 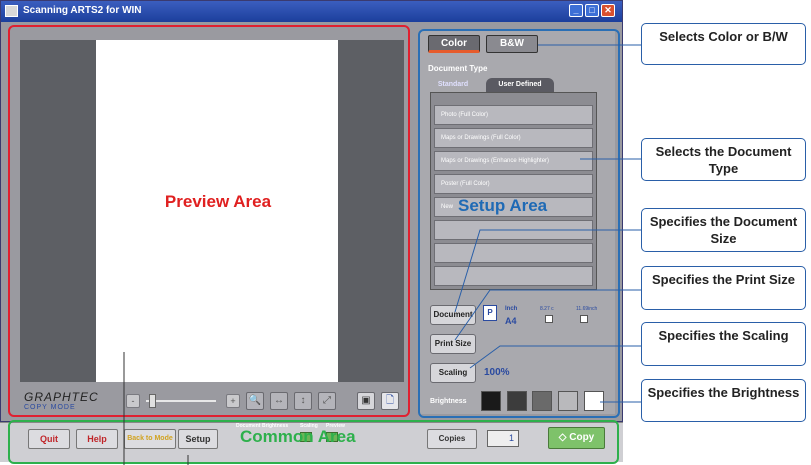 I want to click on callout-brightness: Specifies the Brightness, so click(x=723, y=400).